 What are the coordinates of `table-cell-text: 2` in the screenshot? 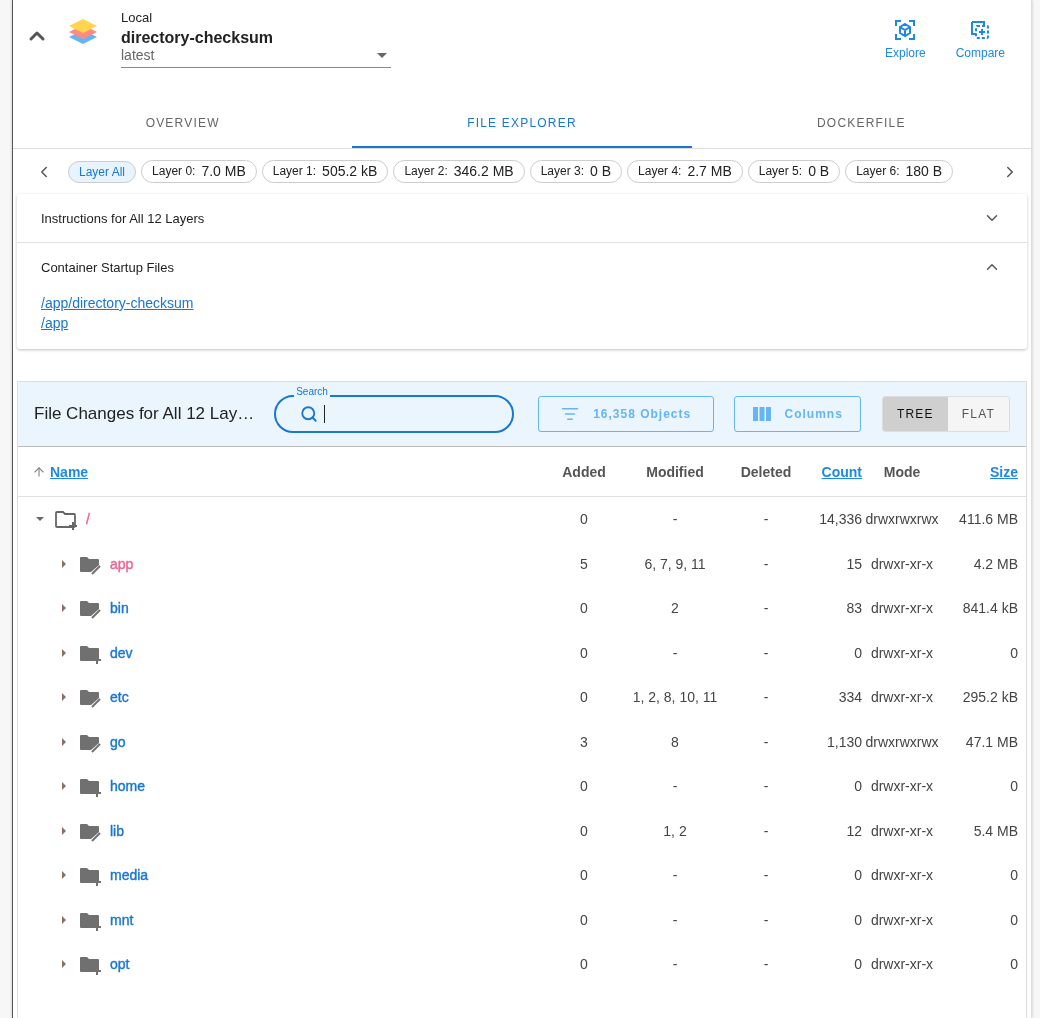 It's located at (675, 608).